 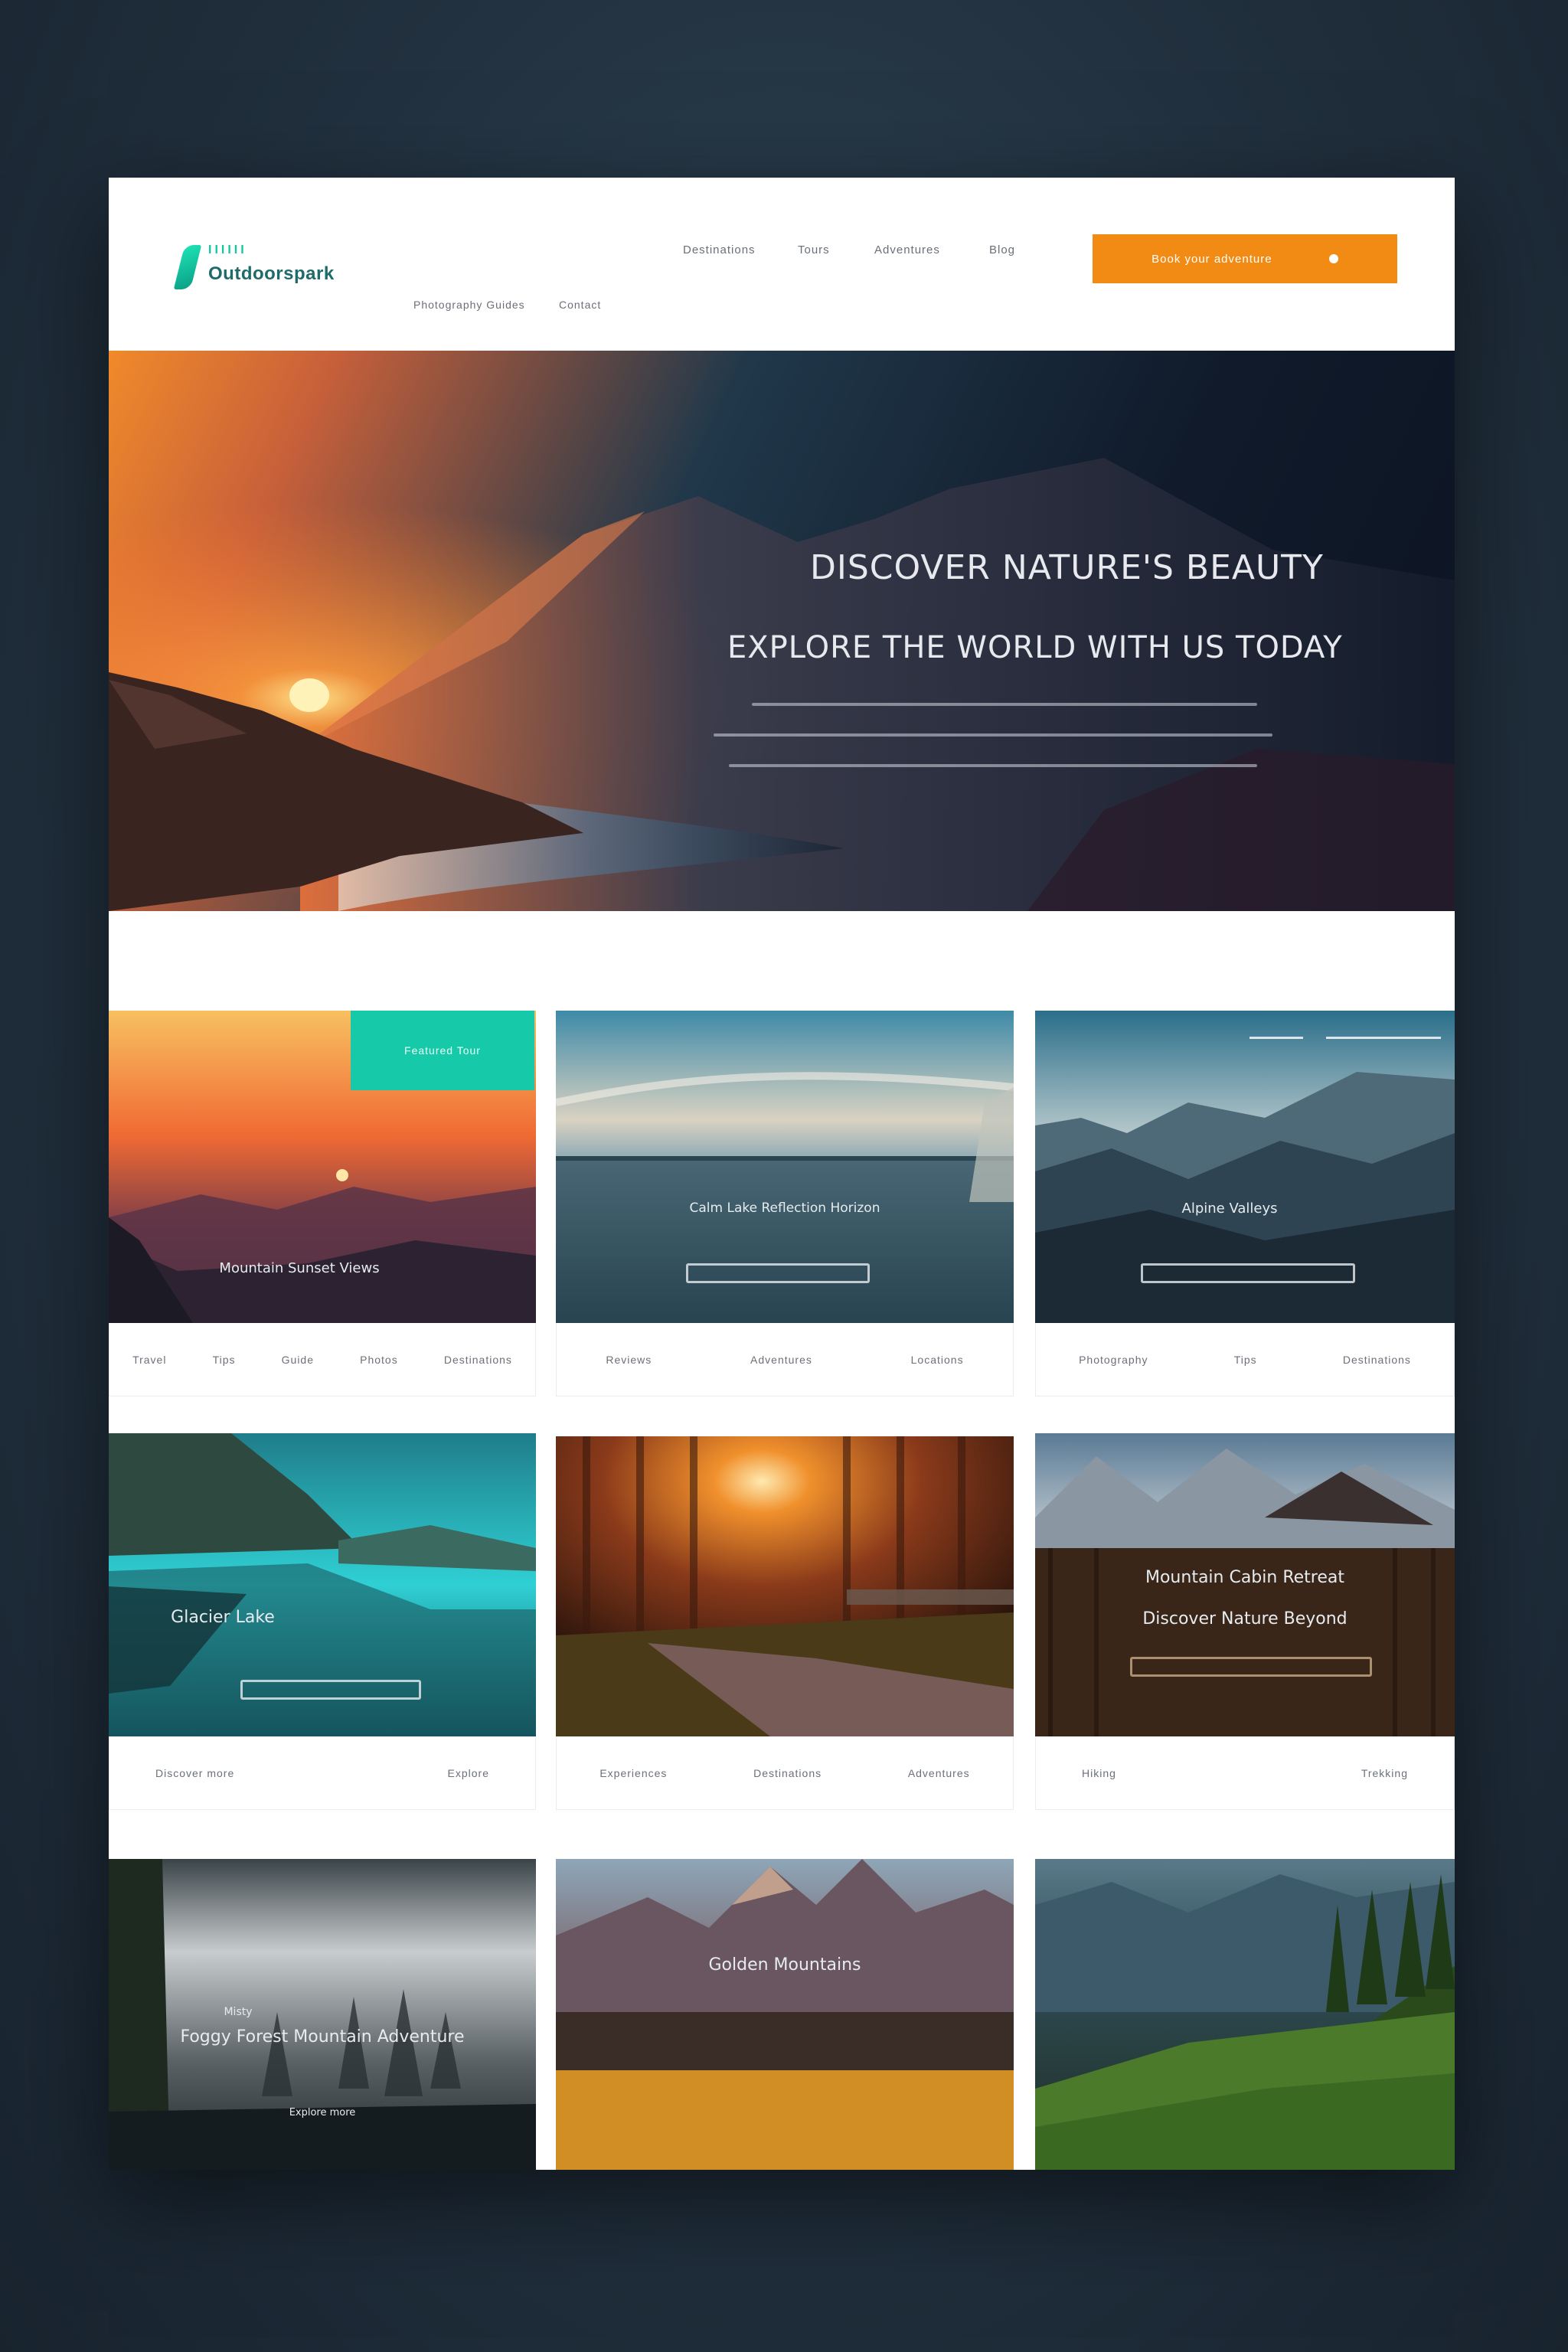 I want to click on logo-tagline: IIIIII, so click(x=227, y=249).